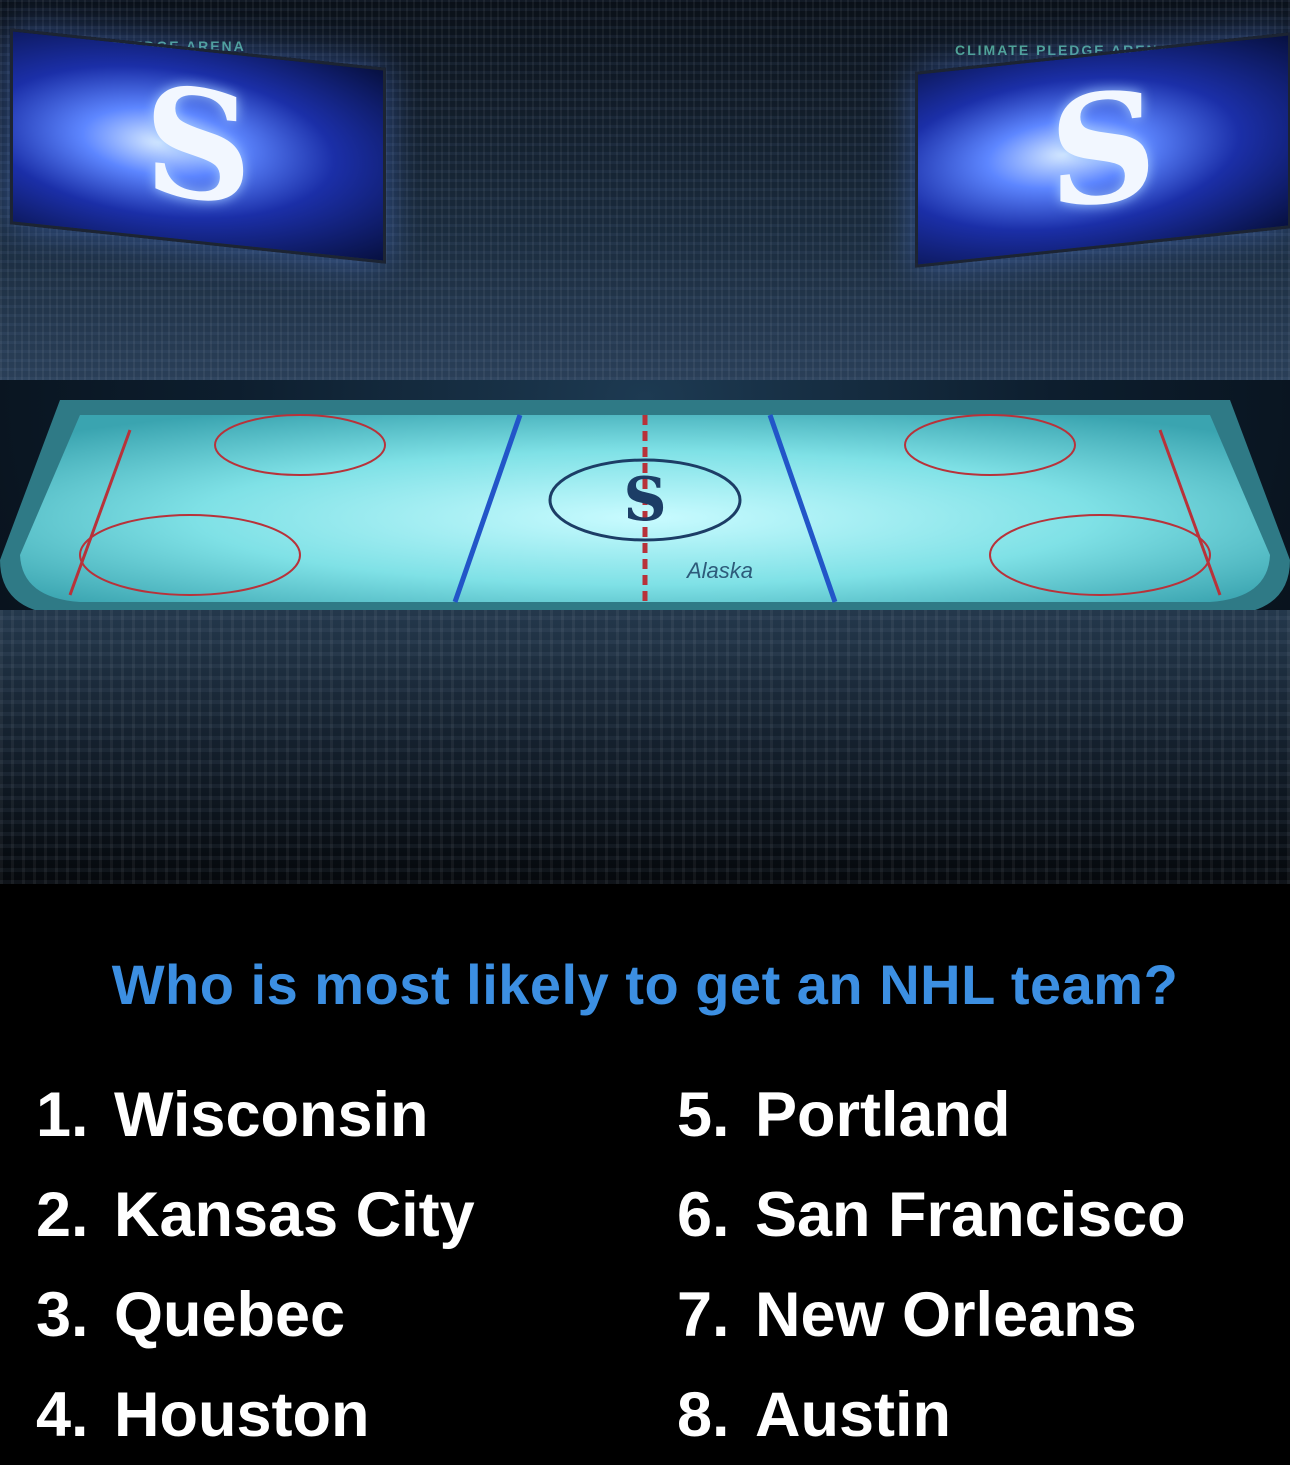  I want to click on list-item: 4. Houston, so click(255, 1415).